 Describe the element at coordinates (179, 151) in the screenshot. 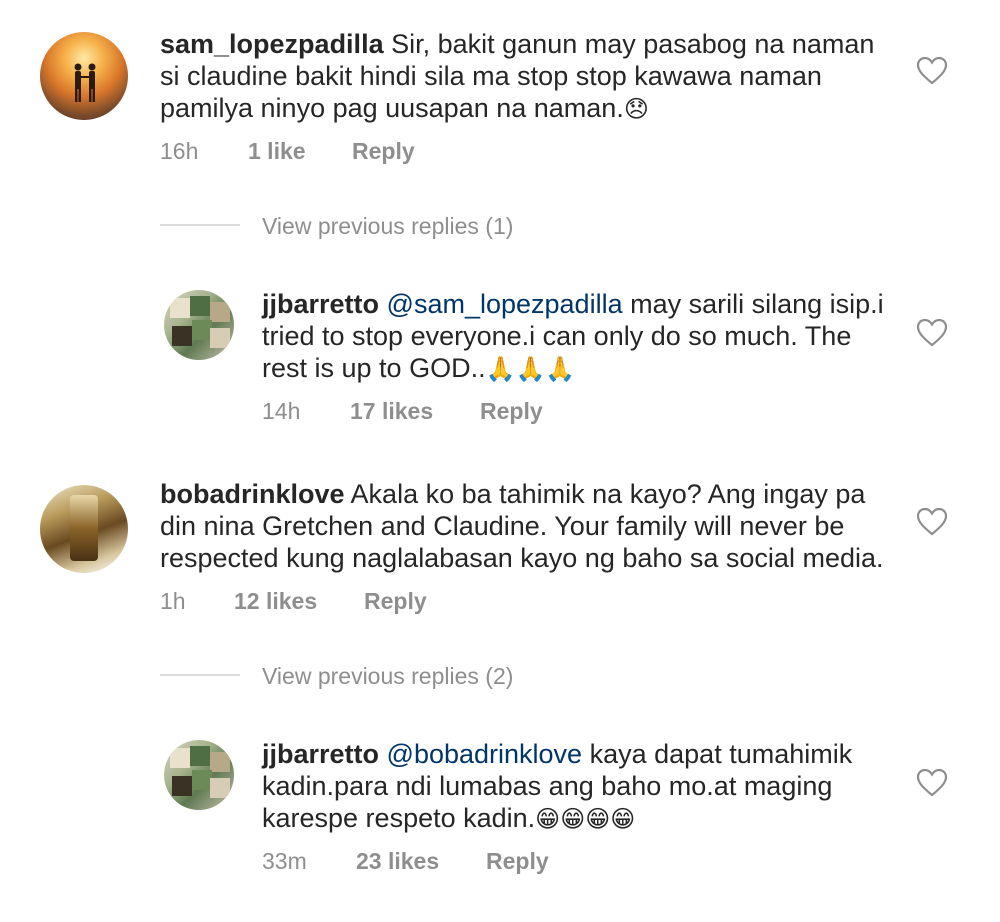

I see `comment-time: 16h` at that location.